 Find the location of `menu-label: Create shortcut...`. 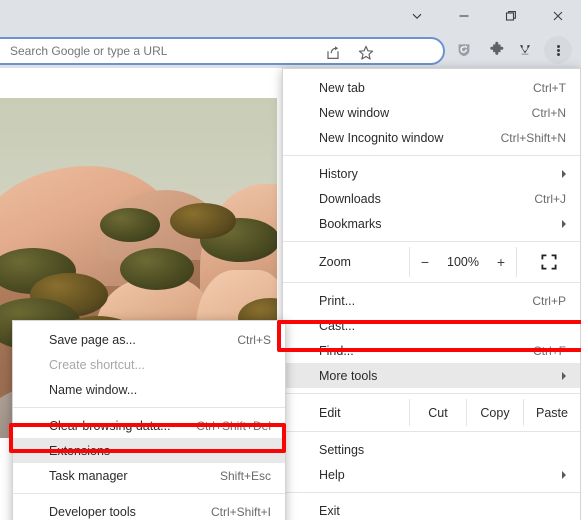

menu-label: Create shortcut... is located at coordinates (97, 364).